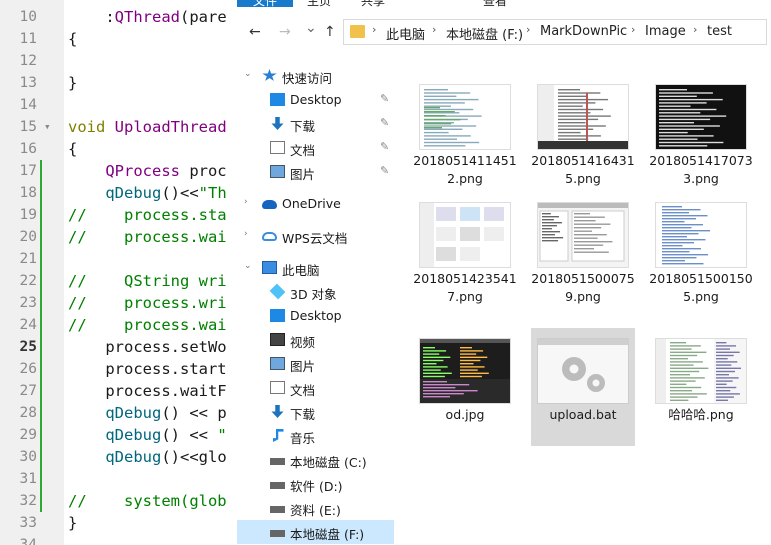 This screenshot has width=771, height=545. What do you see at coordinates (180, 193) in the screenshot?
I see `code-token: ()<<` at bounding box center [180, 193].